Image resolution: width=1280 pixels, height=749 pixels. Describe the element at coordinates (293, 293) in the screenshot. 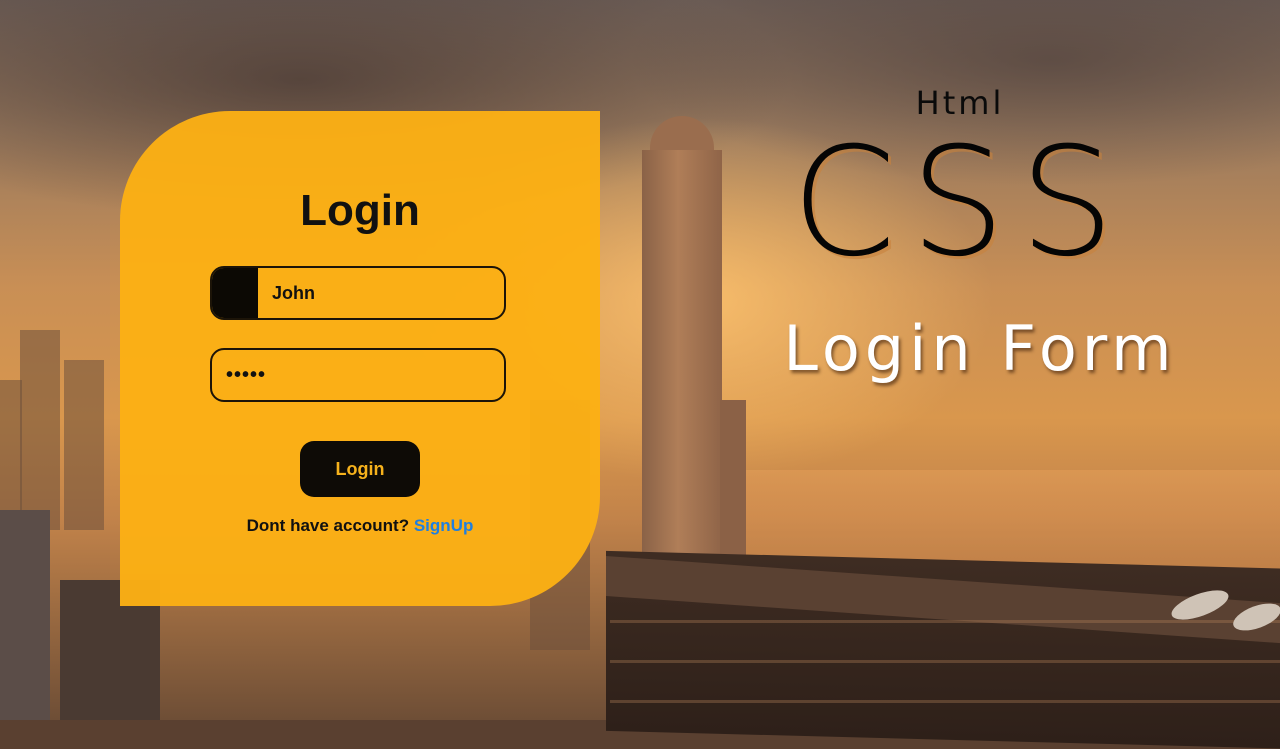

I see `username-value: John` at that location.